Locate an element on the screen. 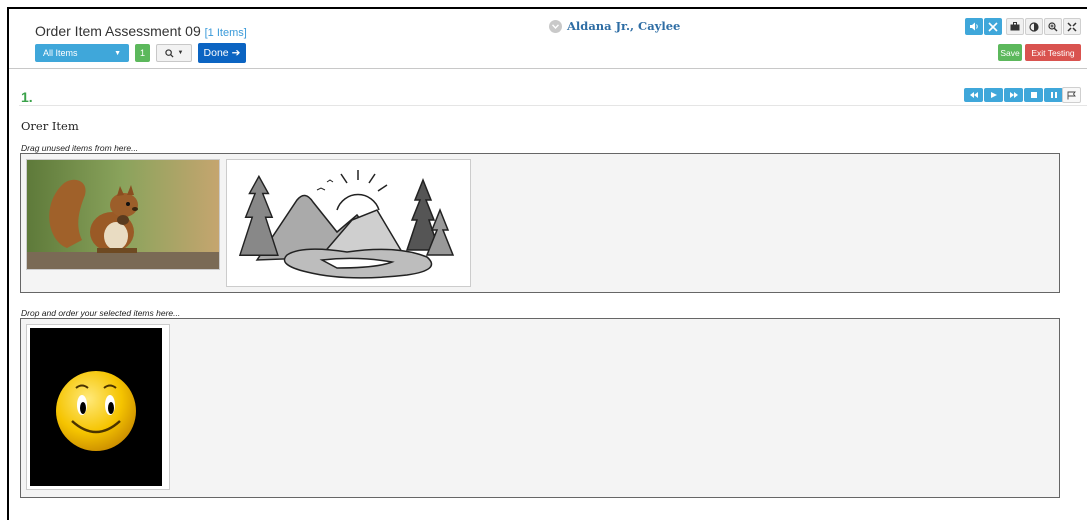 This screenshot has height=520, width=1087. mountain-landscape-image is located at coordinates (348, 223).